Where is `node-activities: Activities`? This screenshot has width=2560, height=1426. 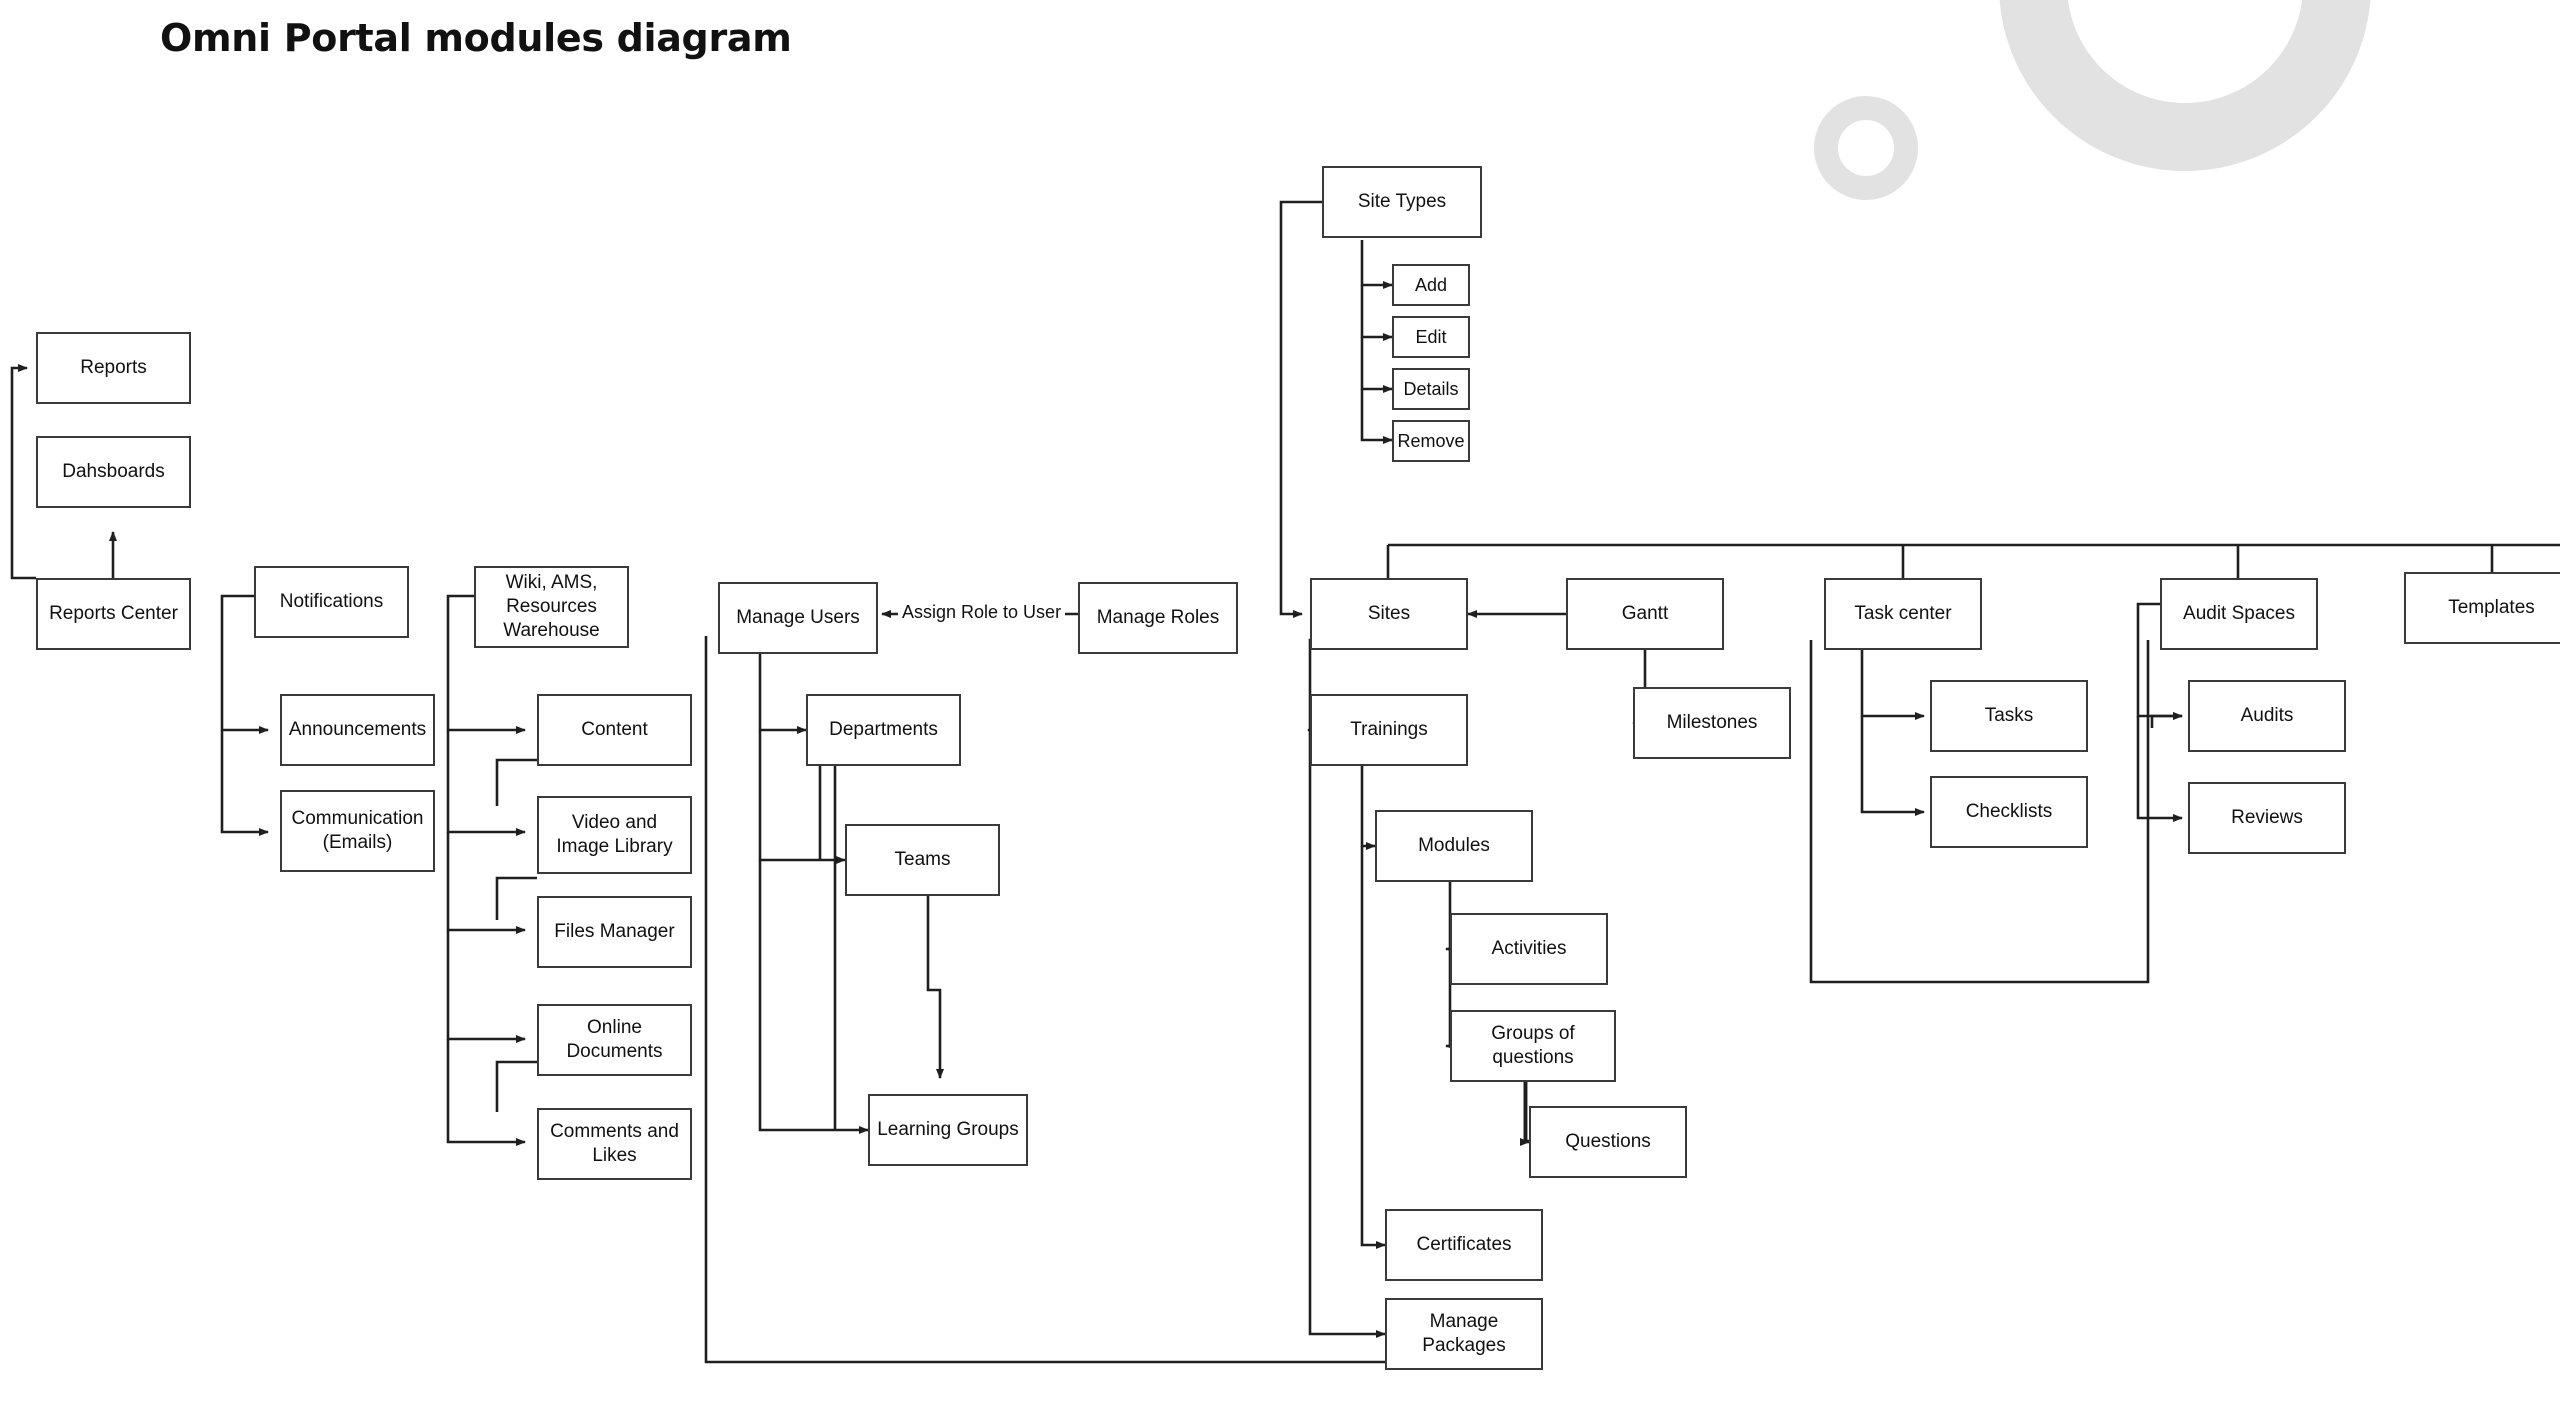
node-activities: Activities is located at coordinates (1529, 949).